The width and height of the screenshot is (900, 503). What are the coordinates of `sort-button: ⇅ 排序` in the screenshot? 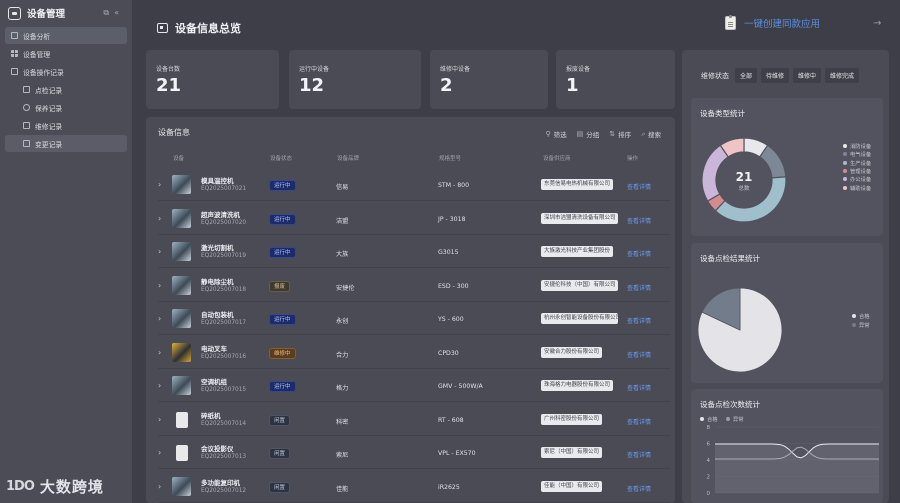 It's located at (620, 134).